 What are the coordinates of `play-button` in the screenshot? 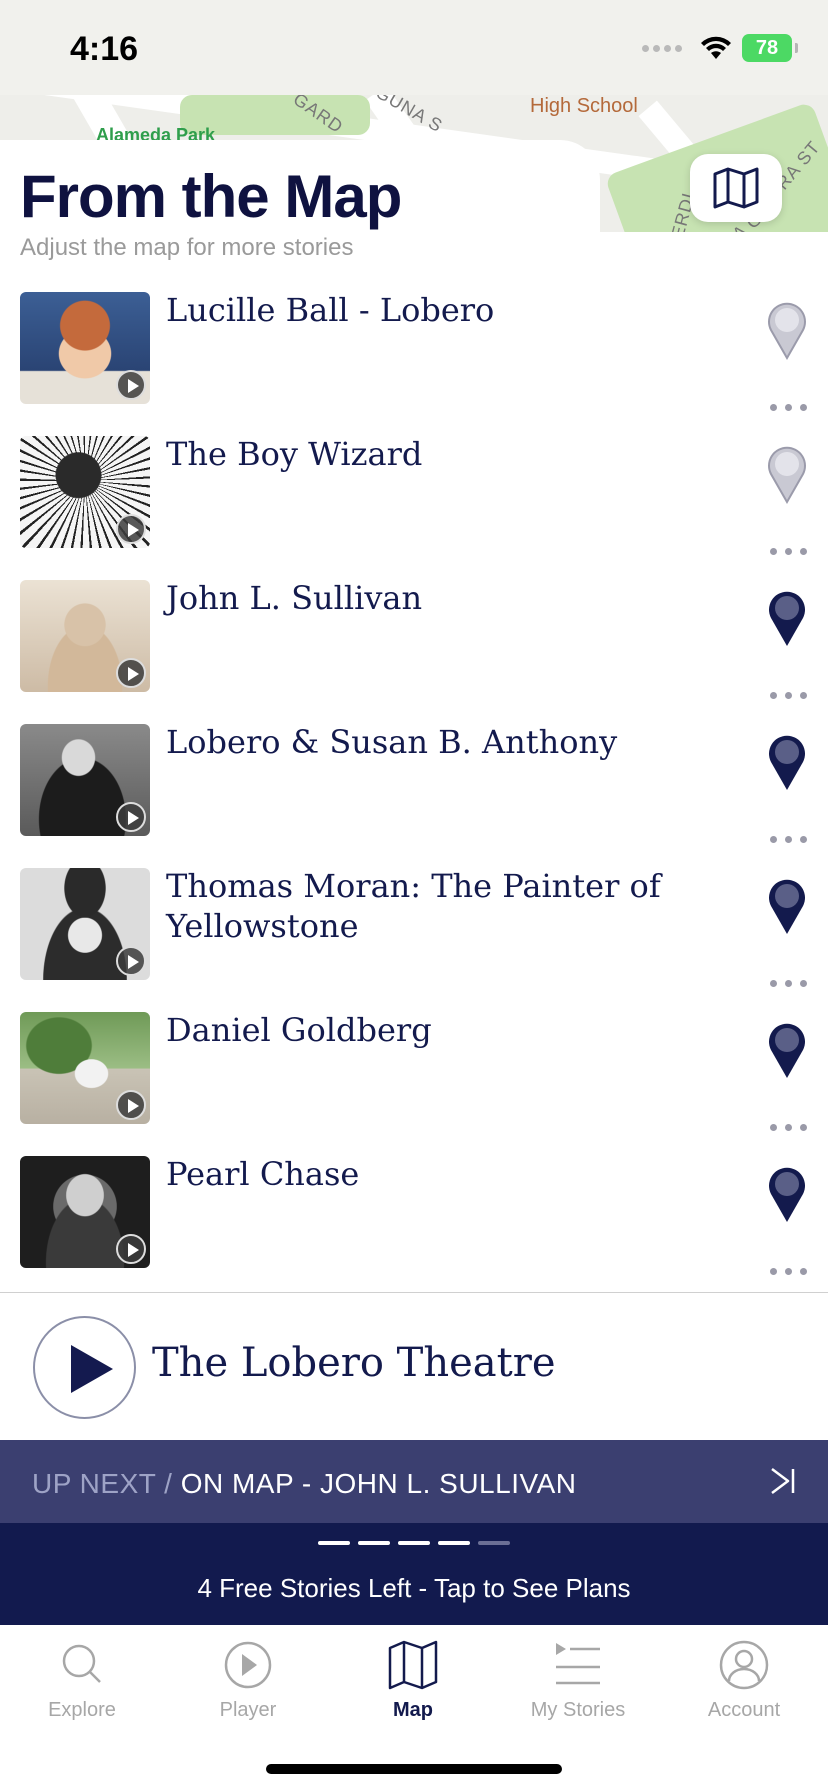 It's located at (84, 1367).